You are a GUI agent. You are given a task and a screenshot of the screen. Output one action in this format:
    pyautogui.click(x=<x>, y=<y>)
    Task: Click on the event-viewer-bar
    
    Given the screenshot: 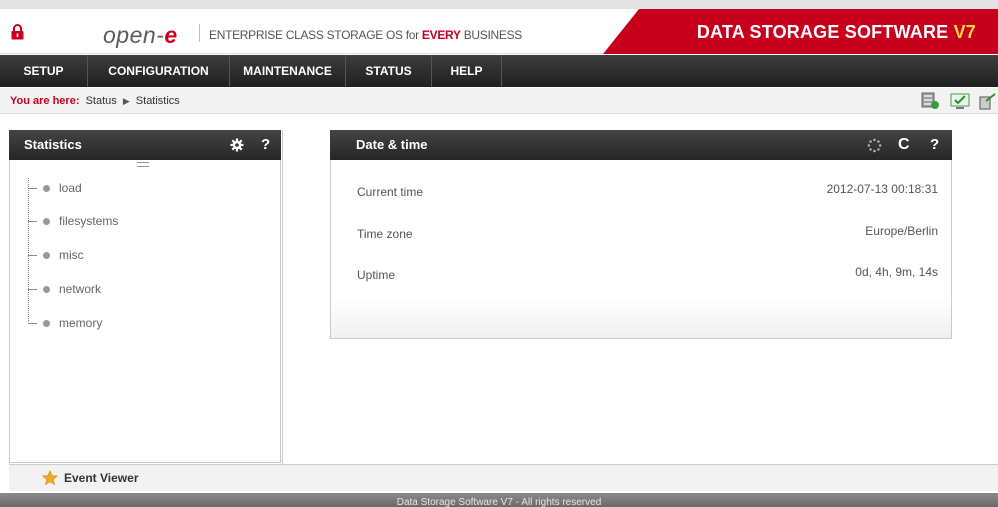 What is the action you would take?
    pyautogui.click(x=503, y=477)
    